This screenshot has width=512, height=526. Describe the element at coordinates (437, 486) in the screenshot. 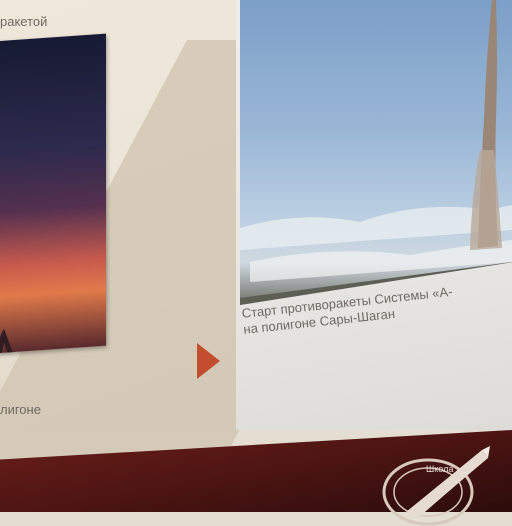

I see `rocket-emblem-icon: Школа` at that location.